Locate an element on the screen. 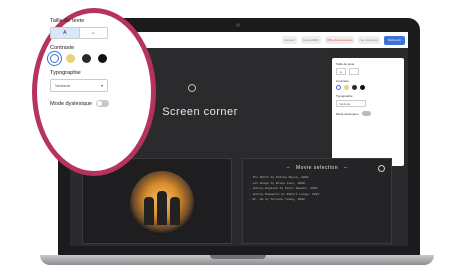  topbar-item-offer: Offre de lancement is located at coordinates (340, 40).